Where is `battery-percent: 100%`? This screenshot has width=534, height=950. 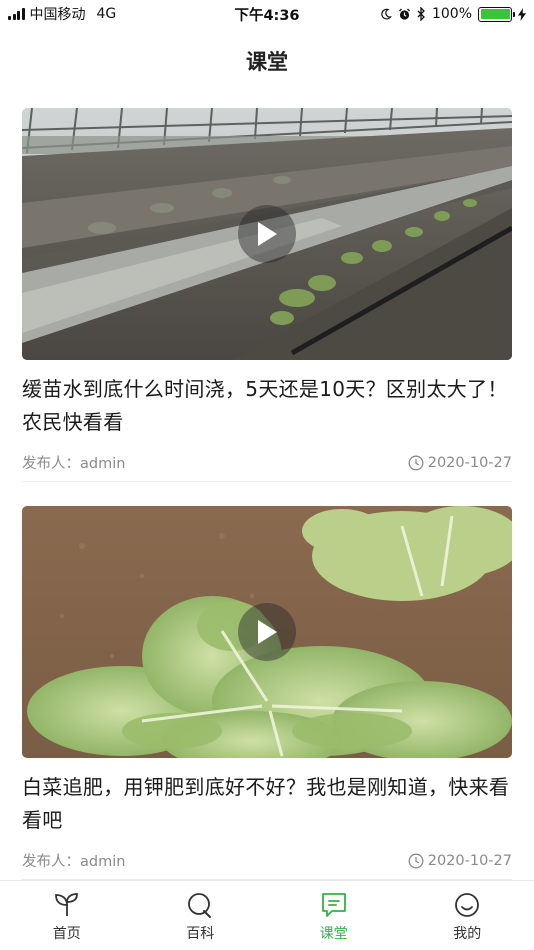
battery-percent: 100% is located at coordinates (451, 14).